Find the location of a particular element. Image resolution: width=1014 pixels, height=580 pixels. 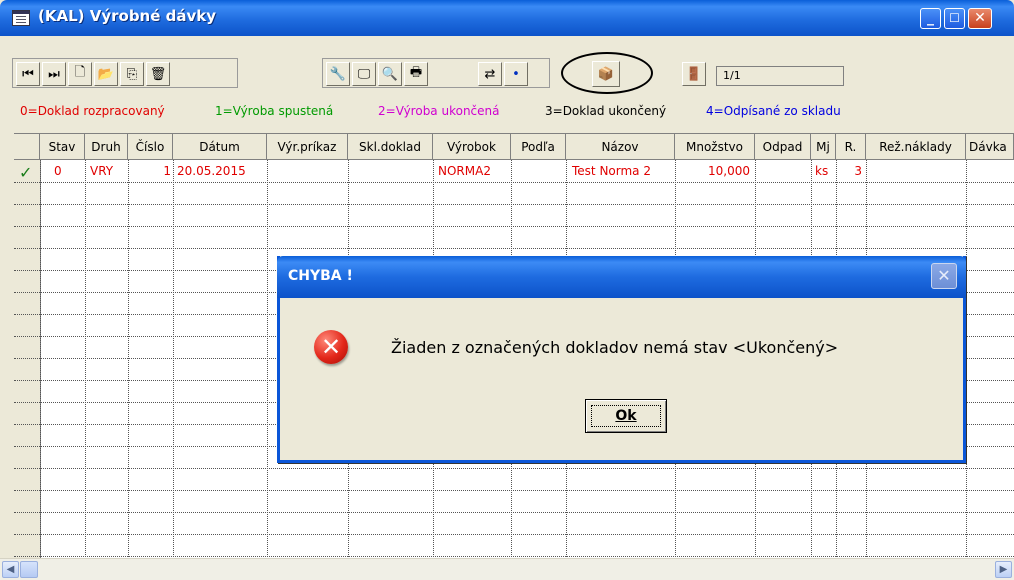

print-button: 🖶 is located at coordinates (416, 74).